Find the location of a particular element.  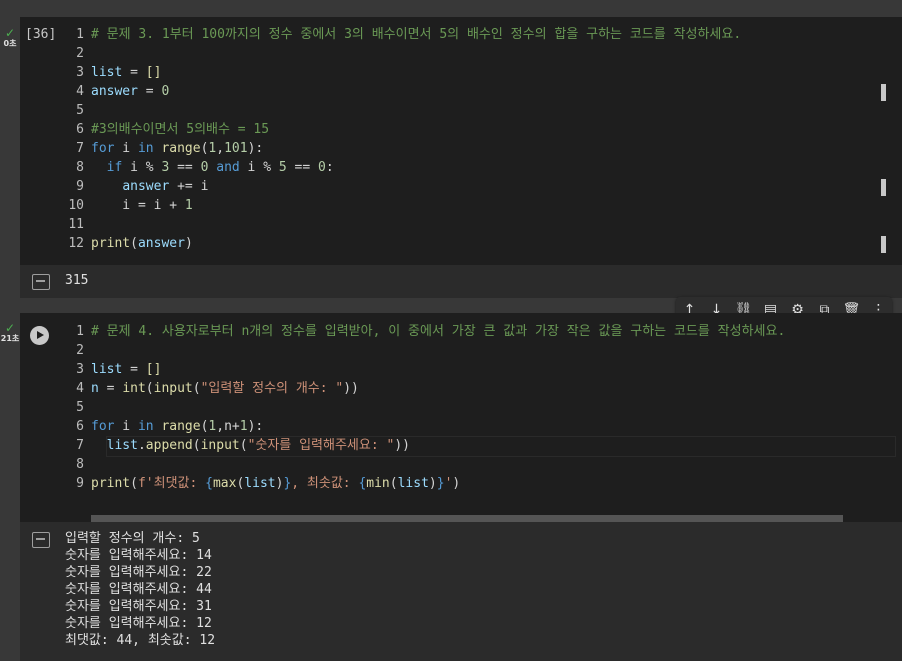

line-number: 4 is located at coordinates (80, 91).